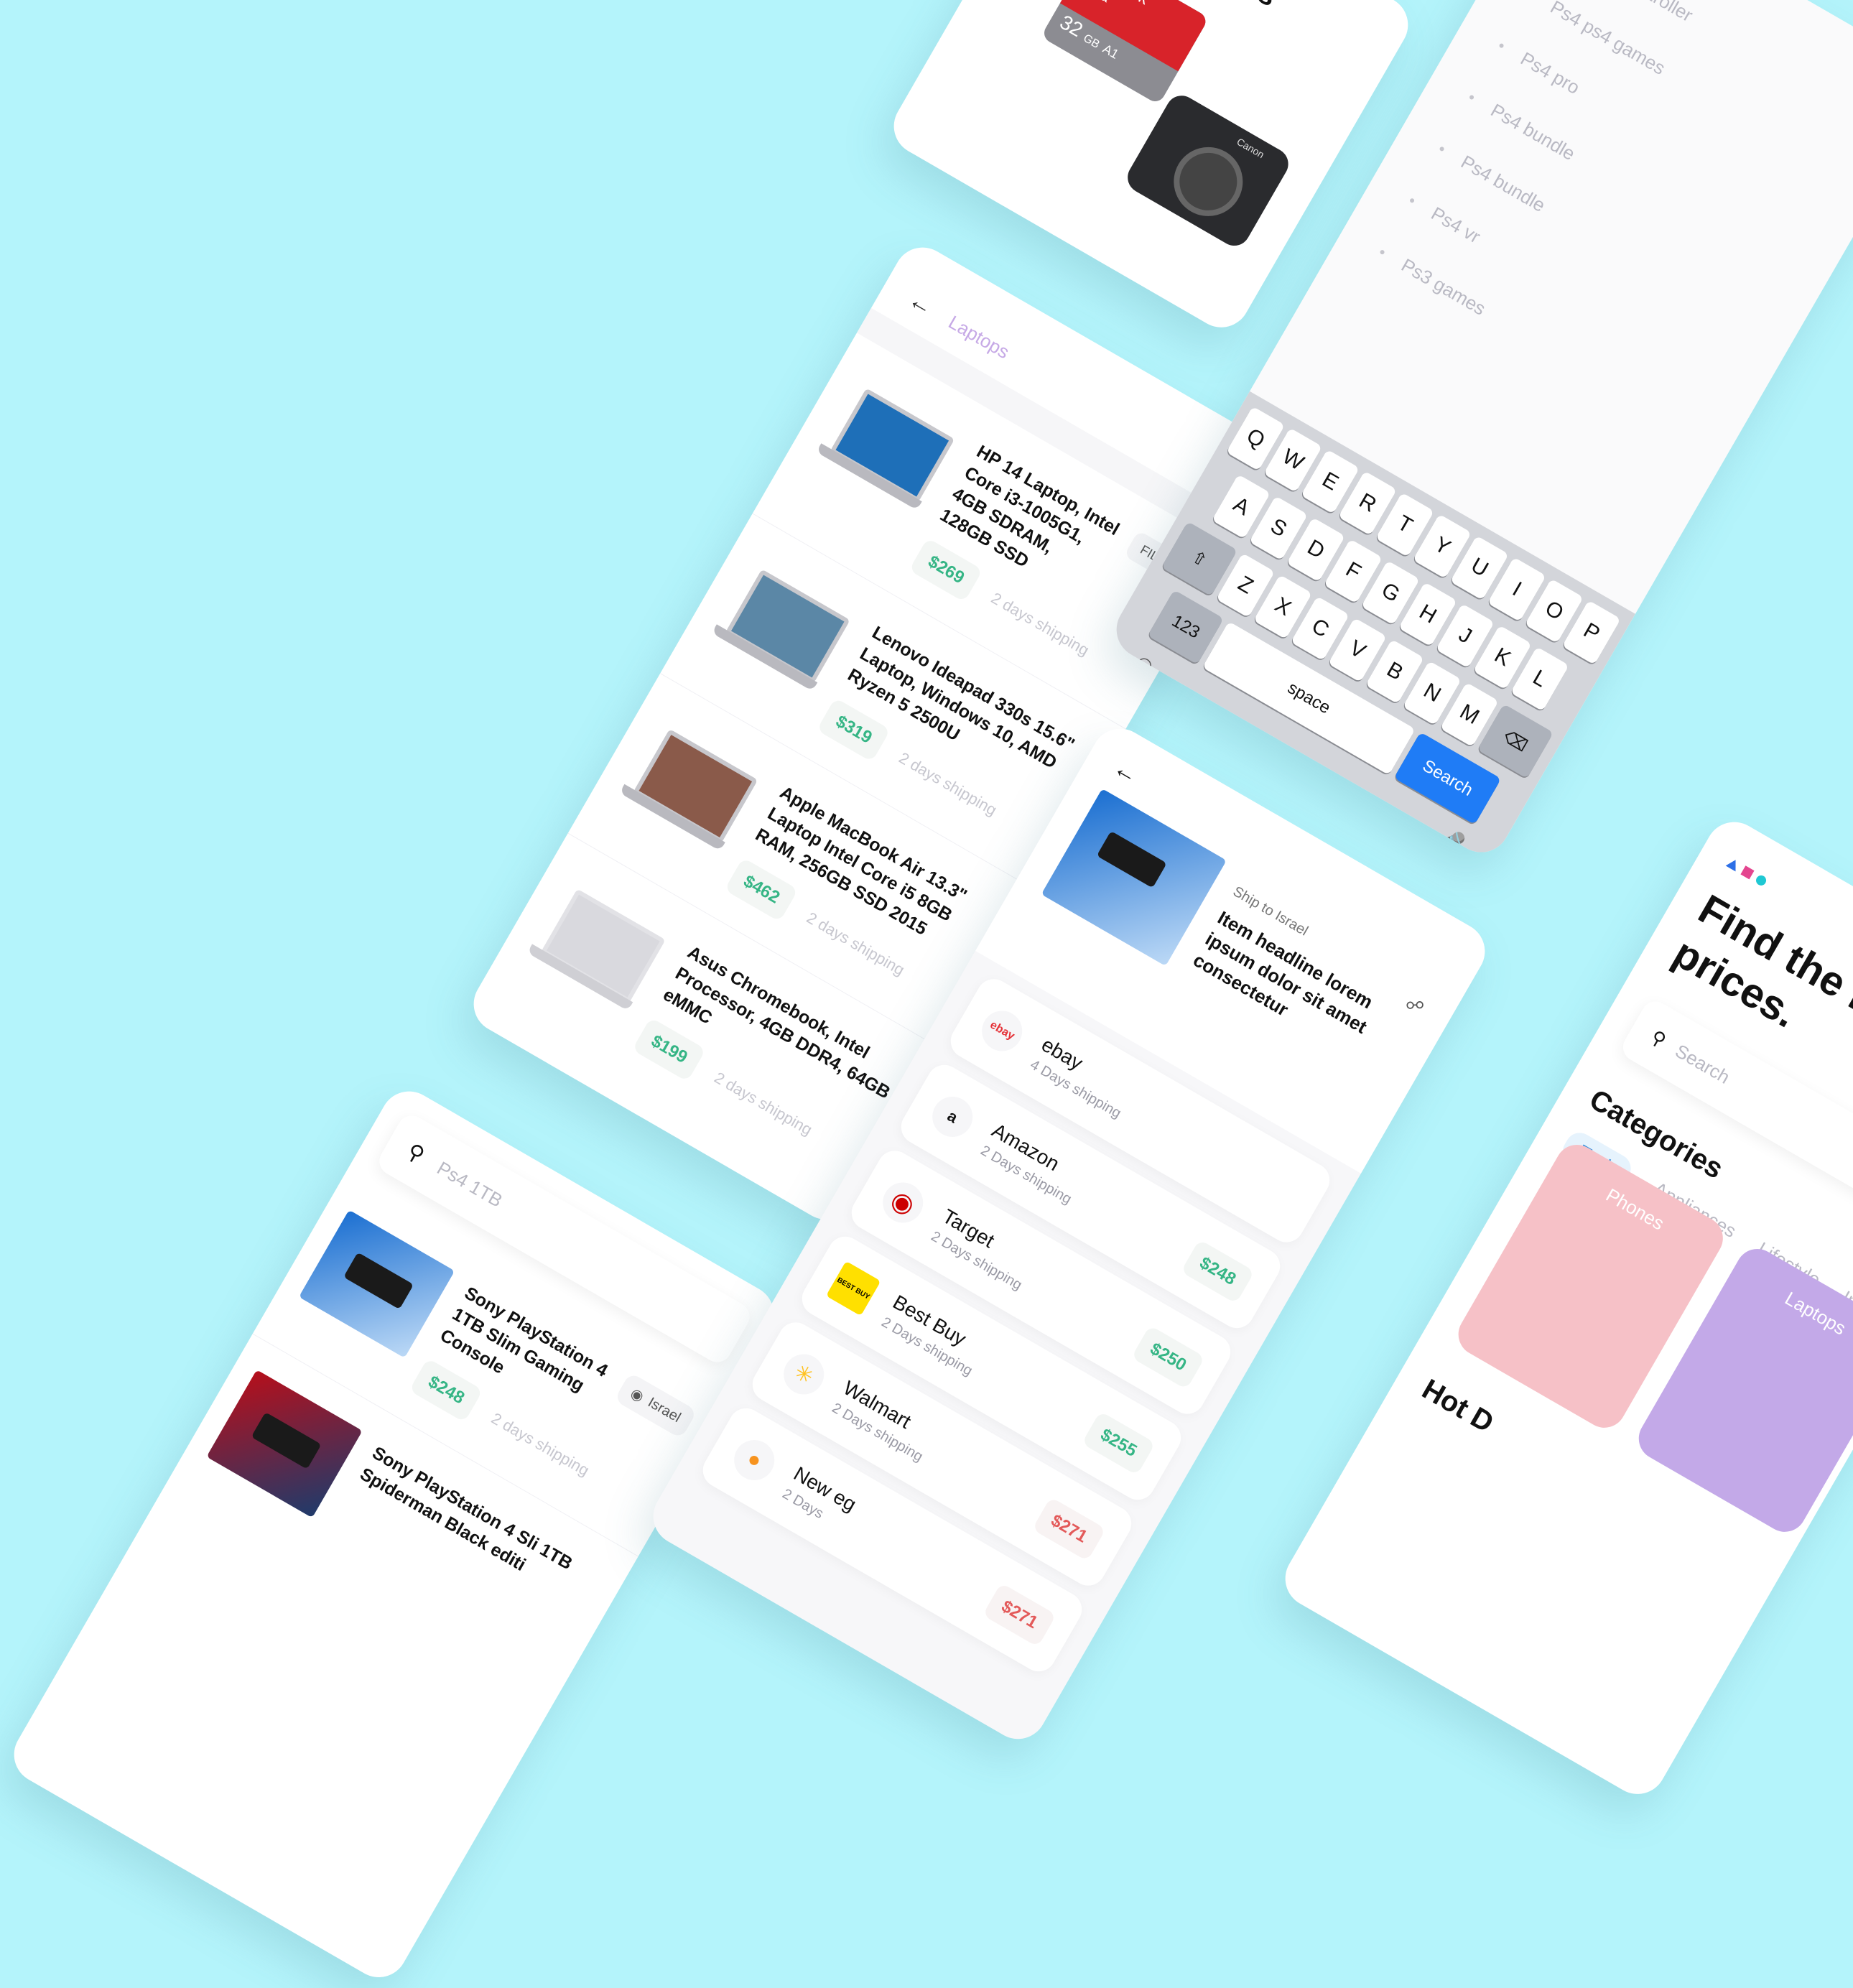 The image size is (1853, 1988). Describe the element at coordinates (1134, 877) in the screenshot. I see `product-image` at that location.